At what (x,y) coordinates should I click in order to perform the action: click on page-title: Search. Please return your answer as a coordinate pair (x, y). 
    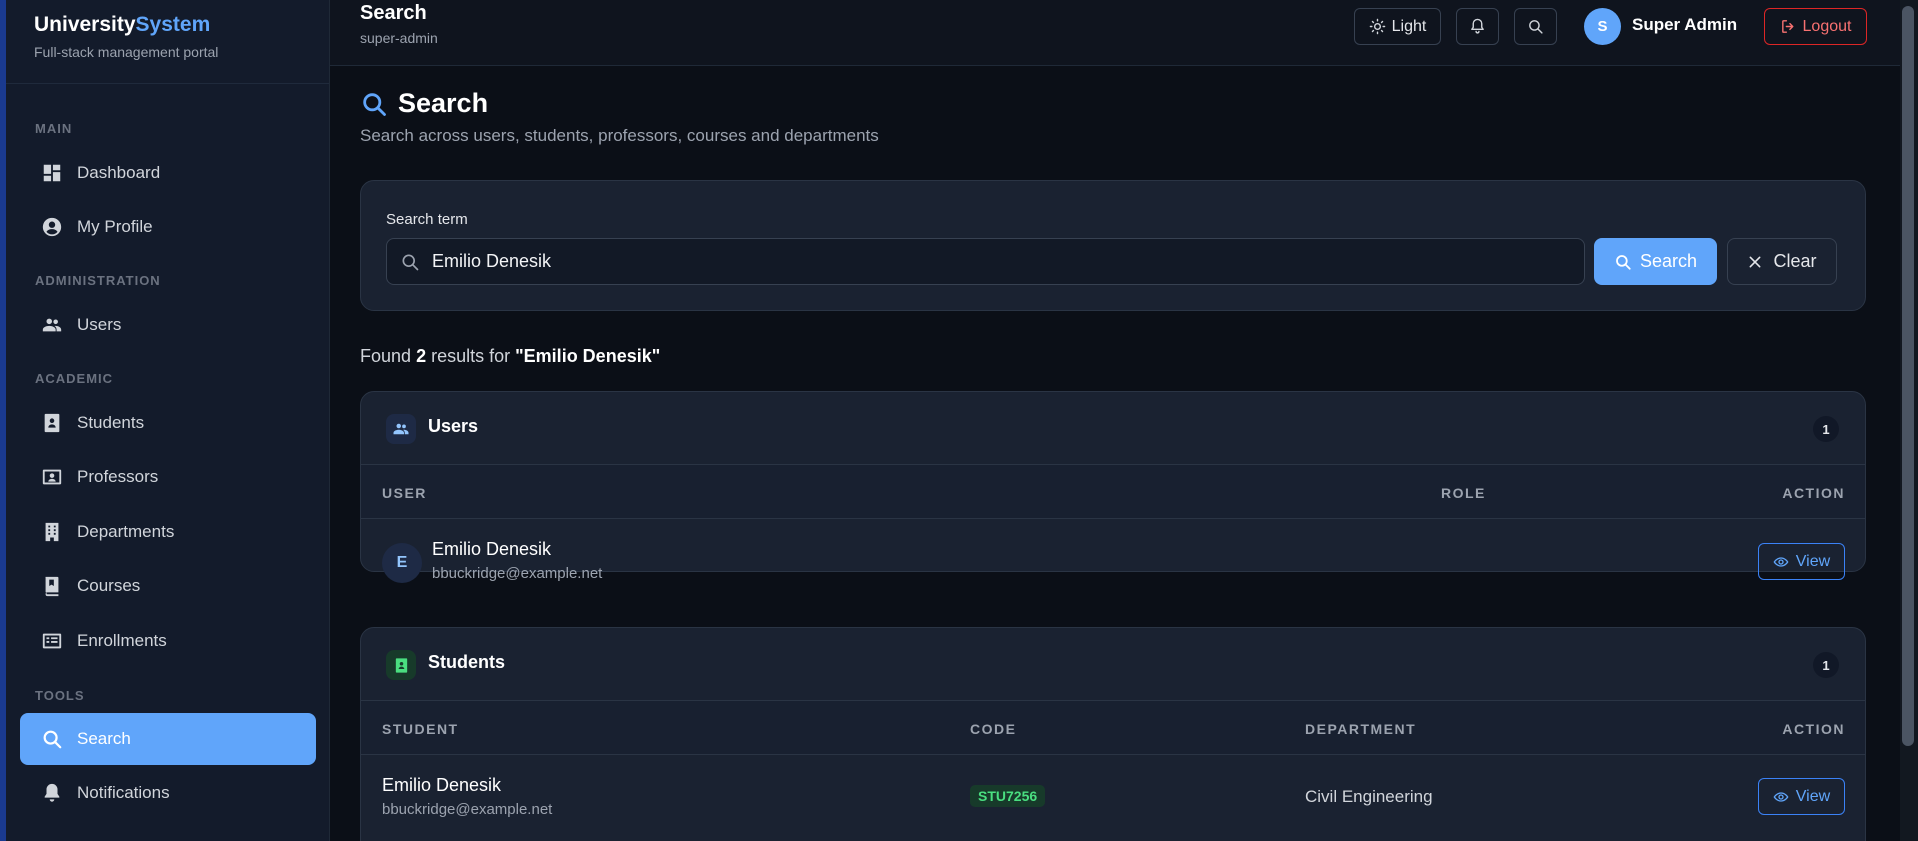
    Looking at the image, I should click on (424, 103).